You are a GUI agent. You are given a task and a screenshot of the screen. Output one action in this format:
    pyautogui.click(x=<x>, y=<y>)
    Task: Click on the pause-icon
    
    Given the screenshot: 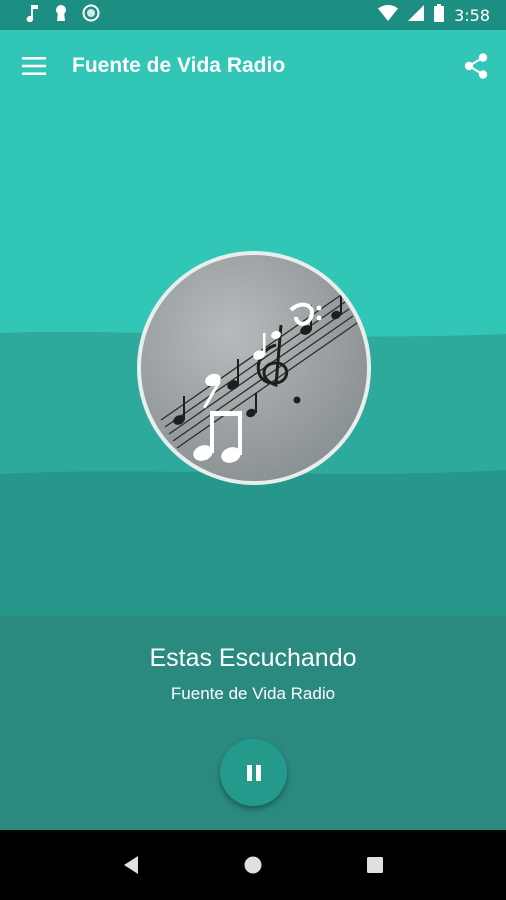 What is the action you would take?
    pyautogui.click(x=253, y=772)
    